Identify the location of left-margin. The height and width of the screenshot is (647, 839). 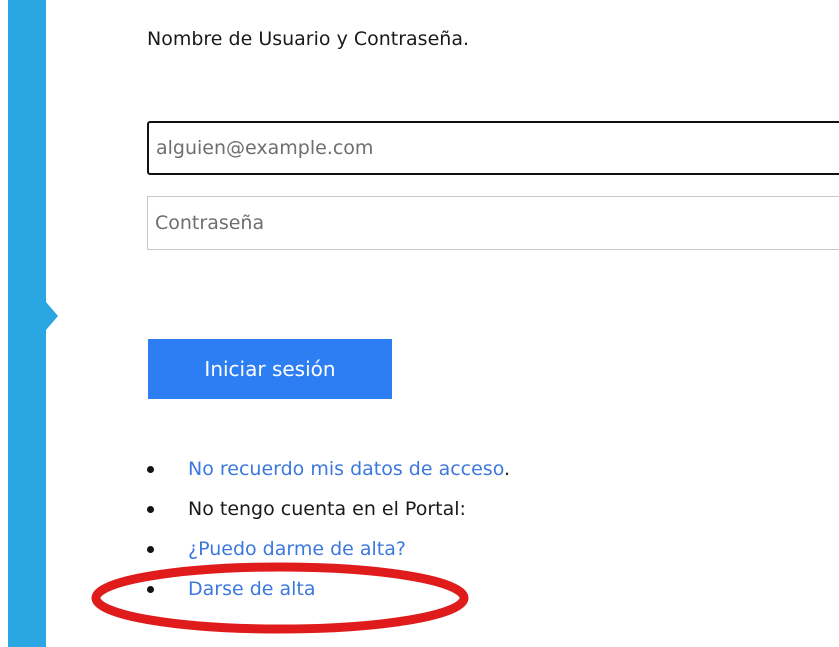
(4, 323).